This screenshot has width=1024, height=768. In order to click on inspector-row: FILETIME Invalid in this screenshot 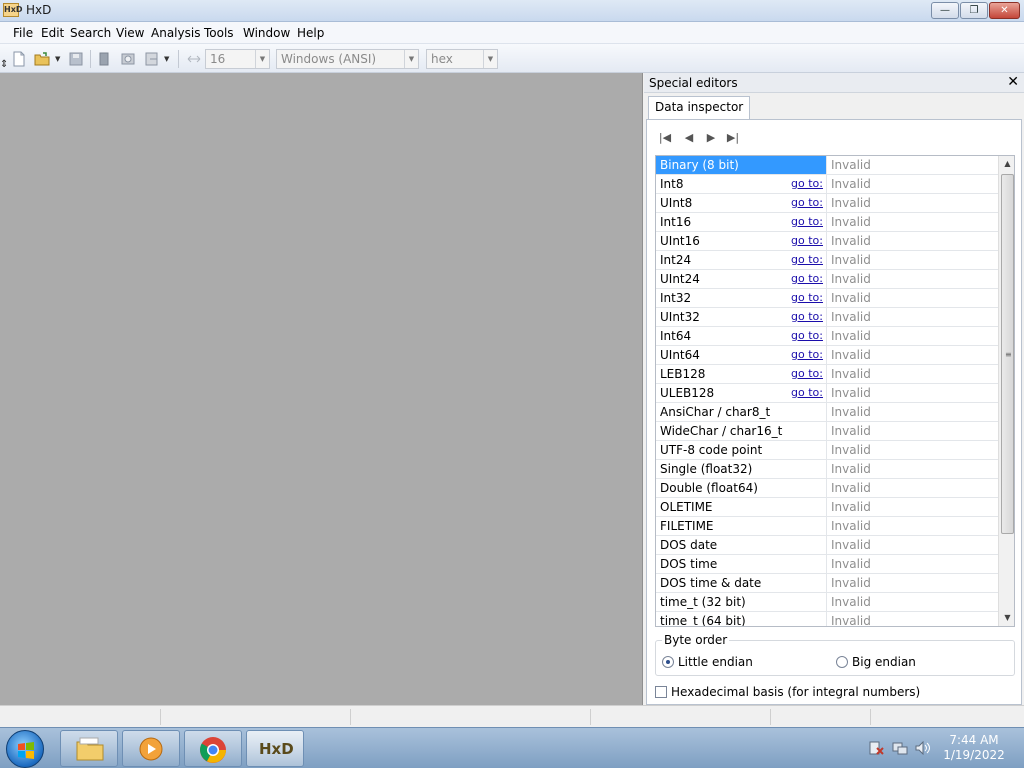, I will do `click(827, 526)`.